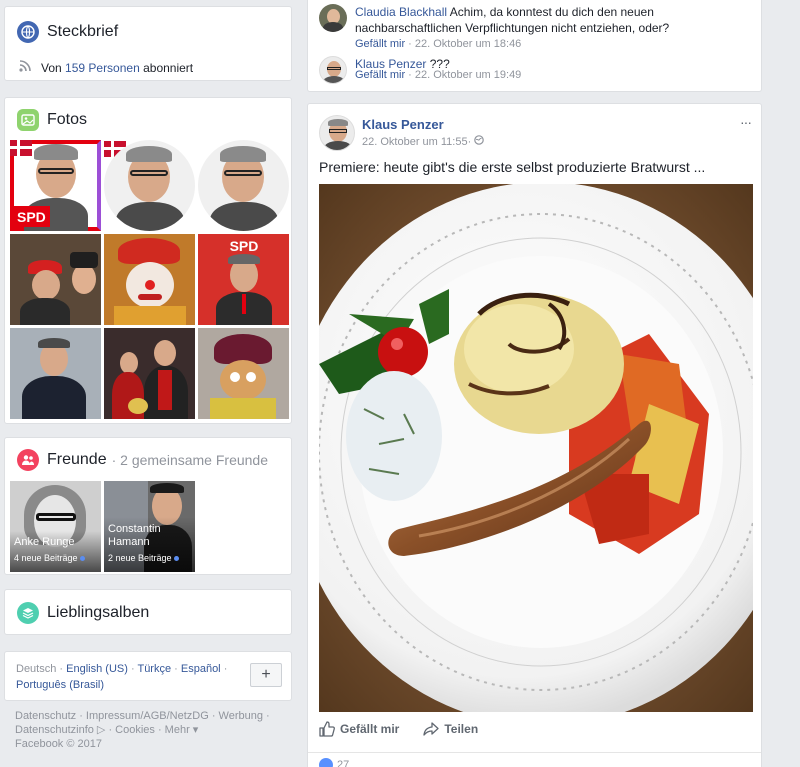 This screenshot has height=767, width=800. What do you see at coordinates (77, 460) in the screenshot?
I see `freunde-title: Freunde` at bounding box center [77, 460].